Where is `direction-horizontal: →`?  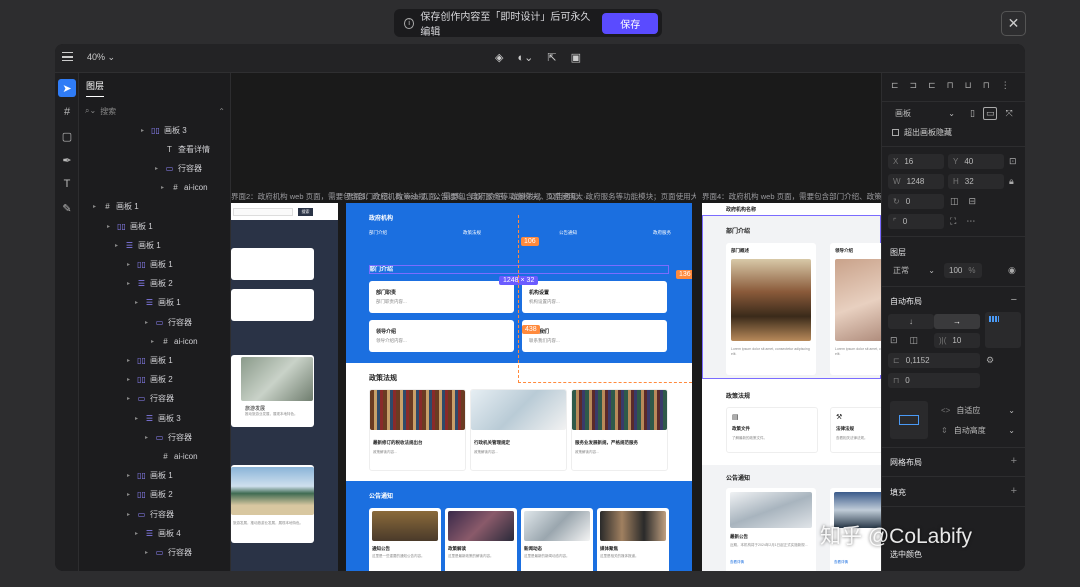 direction-horizontal: → is located at coordinates (957, 321).